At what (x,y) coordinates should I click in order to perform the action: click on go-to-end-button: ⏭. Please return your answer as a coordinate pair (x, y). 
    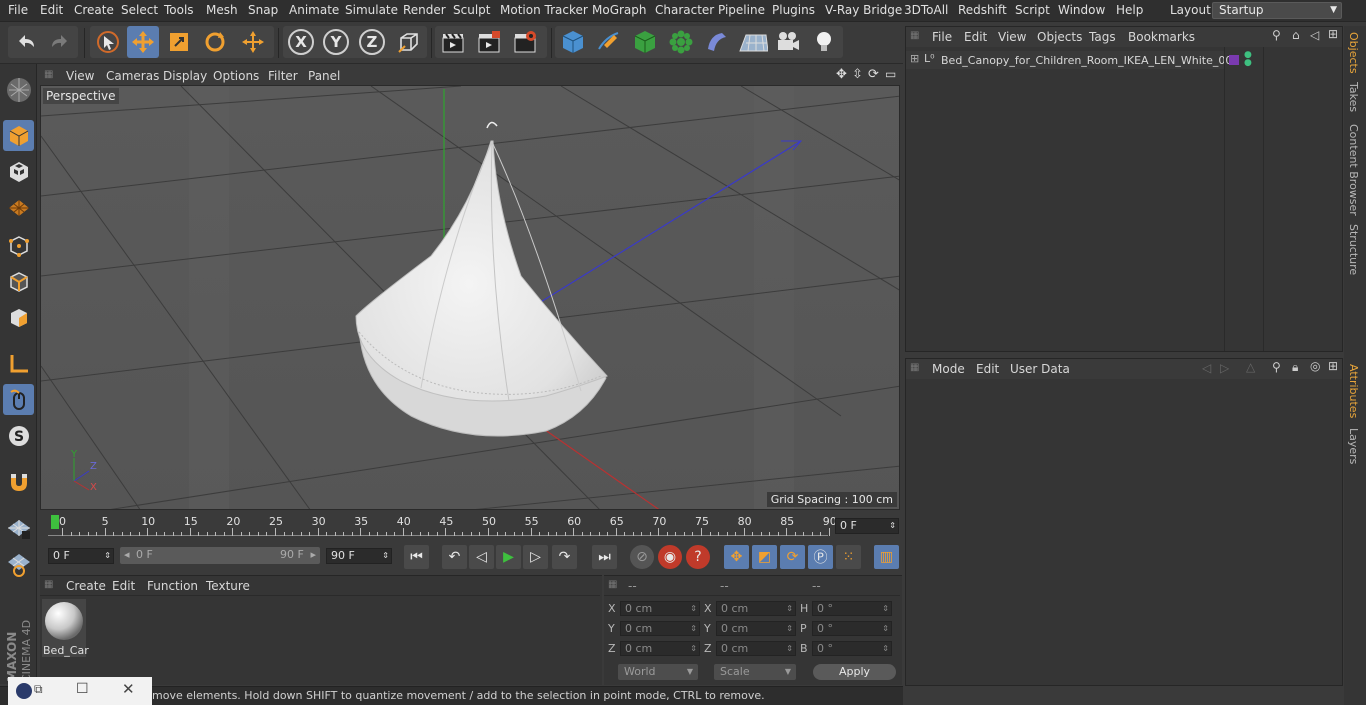
    Looking at the image, I should click on (604, 557).